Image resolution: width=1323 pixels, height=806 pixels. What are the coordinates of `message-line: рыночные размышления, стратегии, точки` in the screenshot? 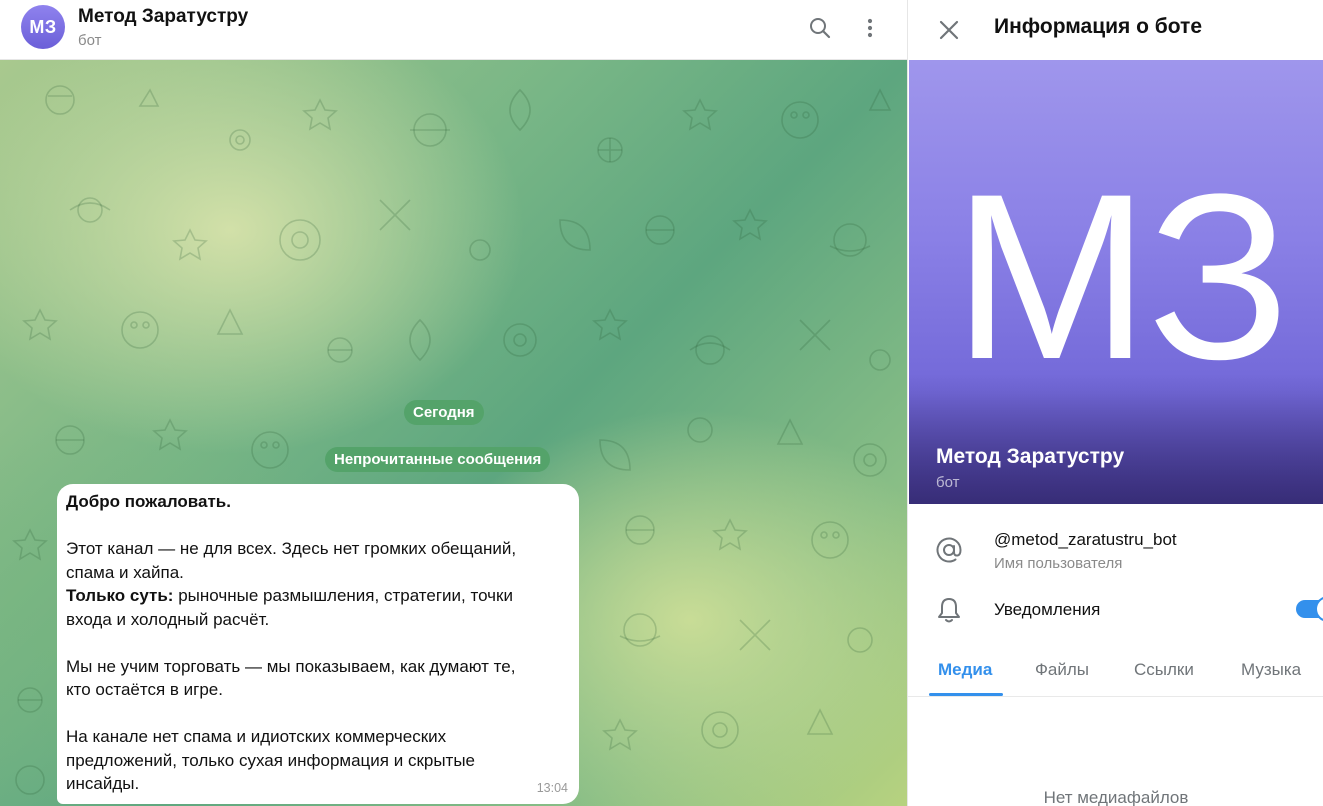 It's located at (343, 595).